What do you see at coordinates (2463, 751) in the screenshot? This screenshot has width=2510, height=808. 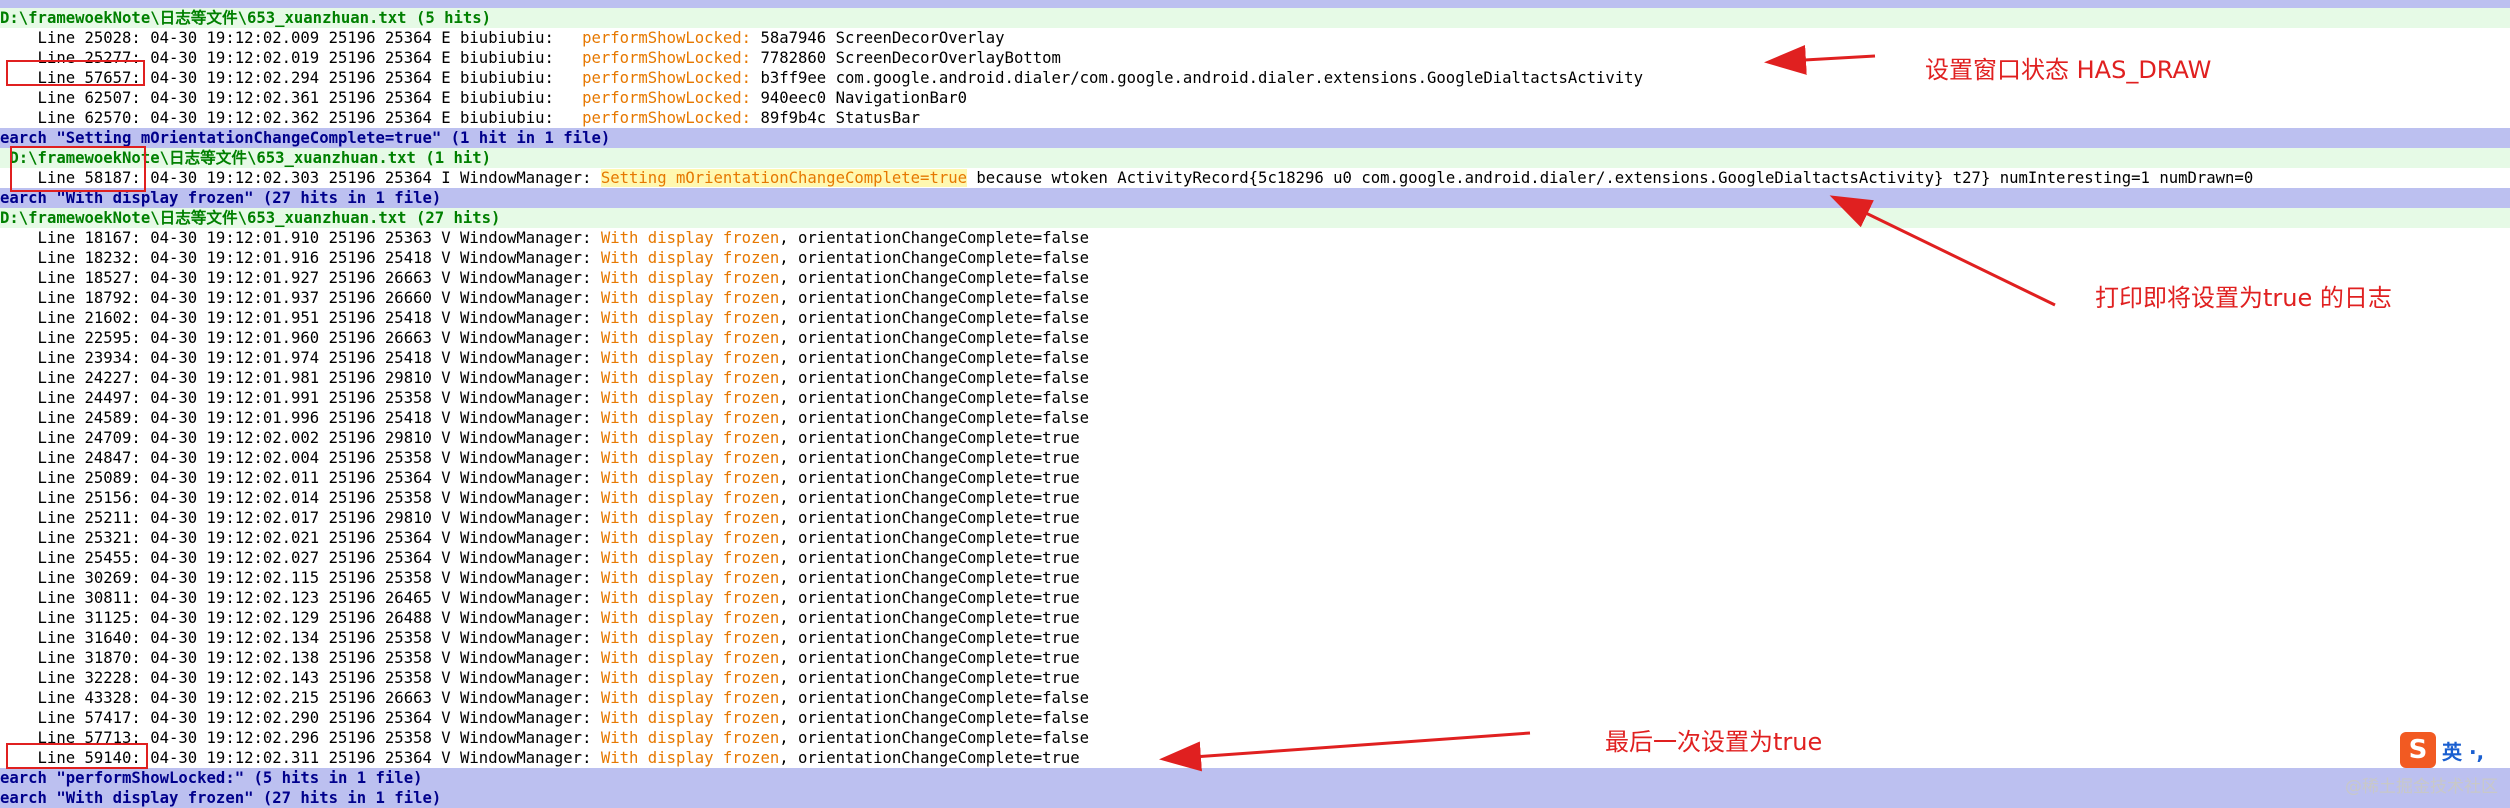 I see `ime-mode-label: 英 ·,` at bounding box center [2463, 751].